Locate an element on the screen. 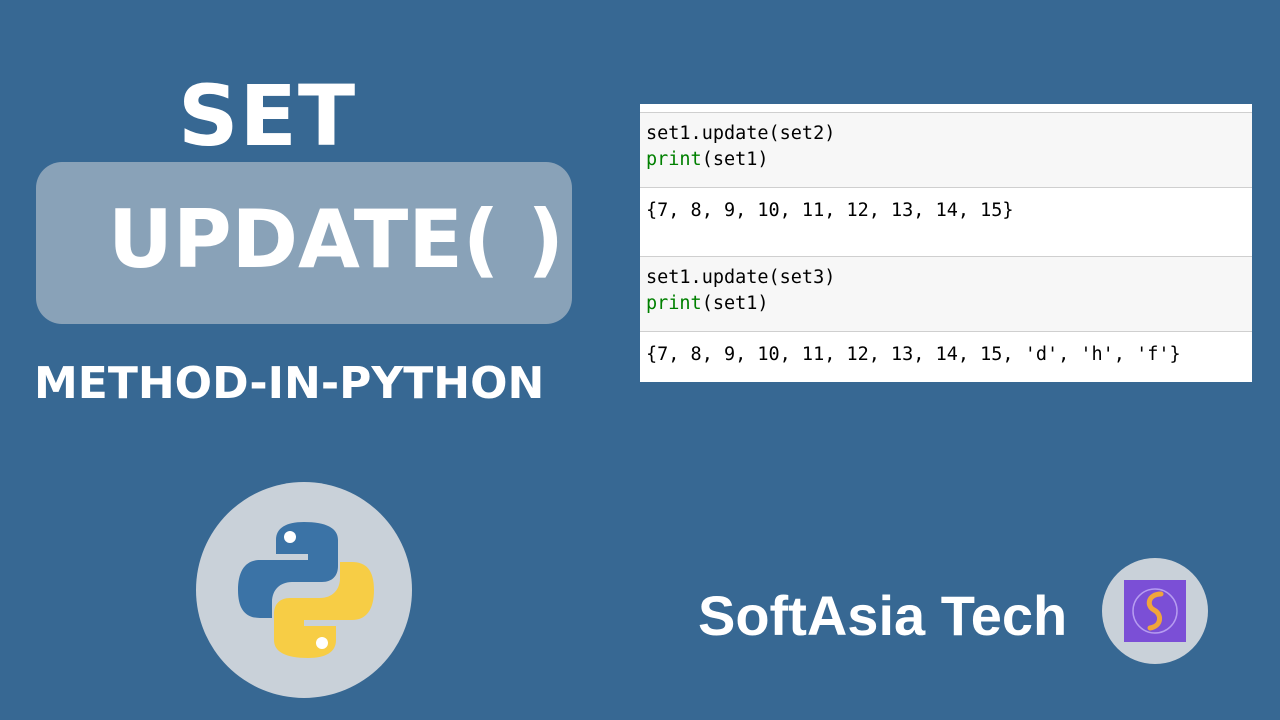  python-logo-icon is located at coordinates (306, 590).